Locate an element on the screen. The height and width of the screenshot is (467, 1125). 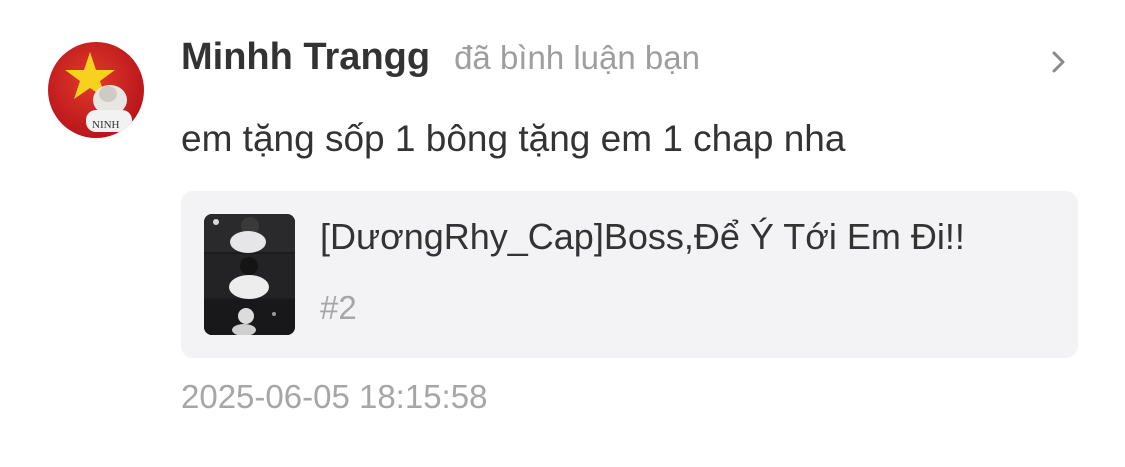
comment-text: em tặng sốp 1 bông tặng em 1 chap nha is located at coordinates (513, 138).